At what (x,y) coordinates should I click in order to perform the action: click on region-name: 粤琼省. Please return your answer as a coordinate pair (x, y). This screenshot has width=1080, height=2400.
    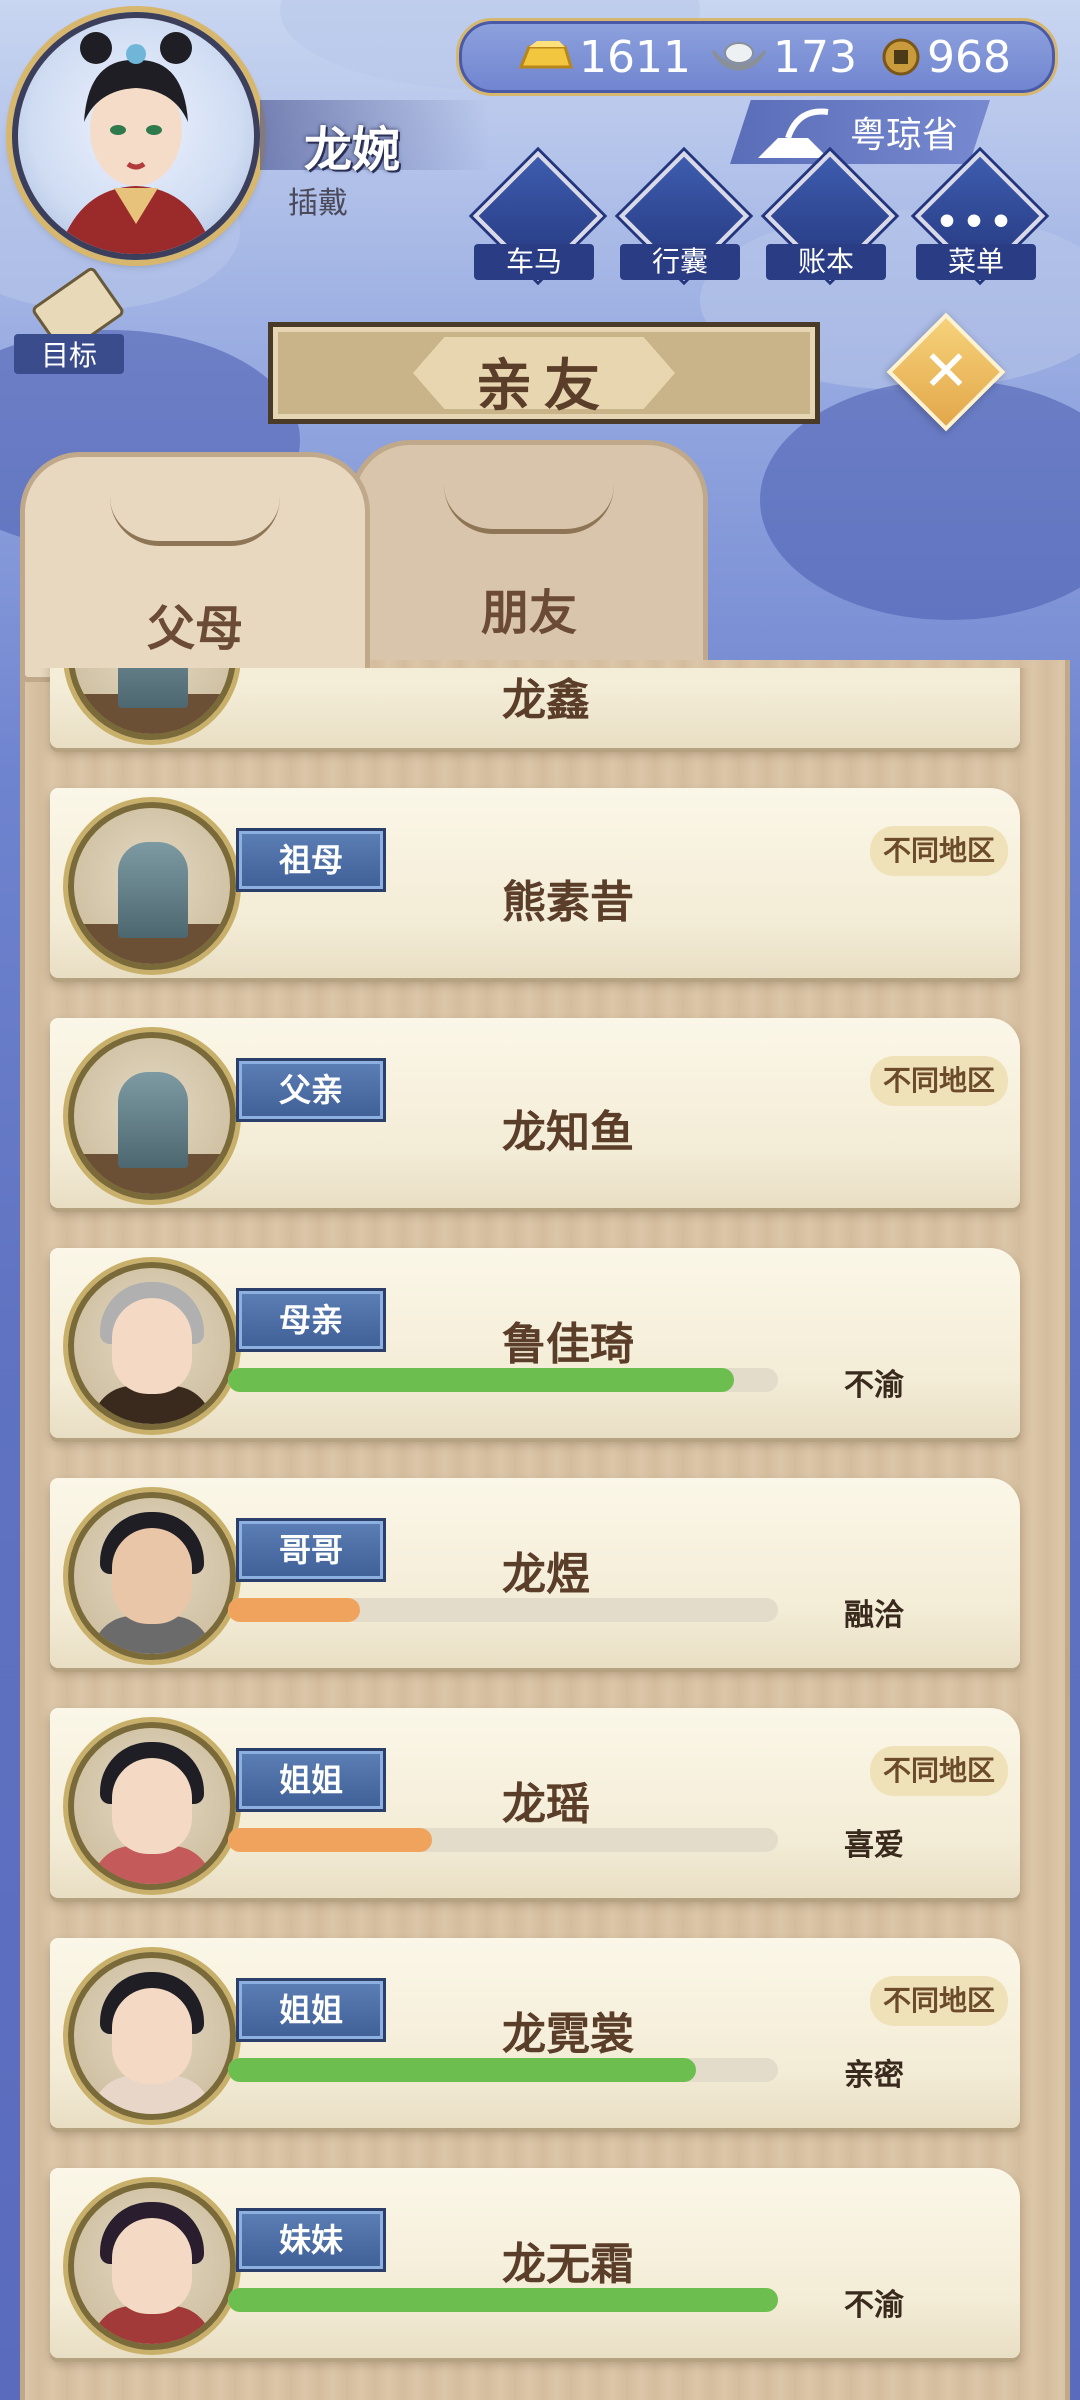
    Looking at the image, I should click on (904, 135).